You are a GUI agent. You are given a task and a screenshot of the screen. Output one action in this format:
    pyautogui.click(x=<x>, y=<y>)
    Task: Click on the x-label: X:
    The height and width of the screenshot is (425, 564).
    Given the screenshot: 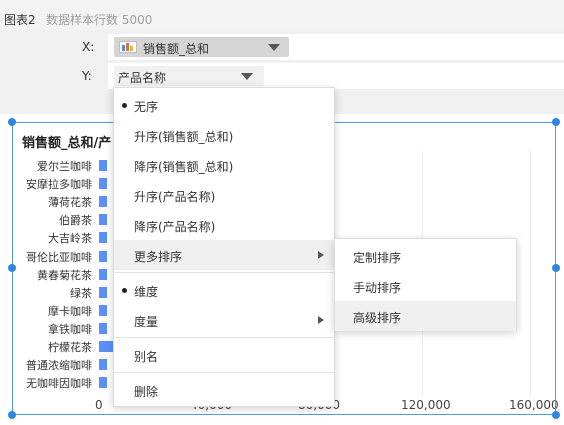 What is the action you would take?
    pyautogui.click(x=88, y=47)
    